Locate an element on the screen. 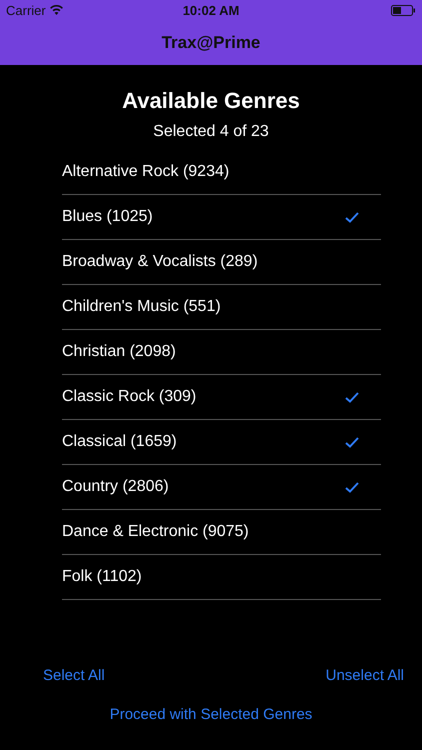  status-time: 10:02 AM is located at coordinates (211, 10).